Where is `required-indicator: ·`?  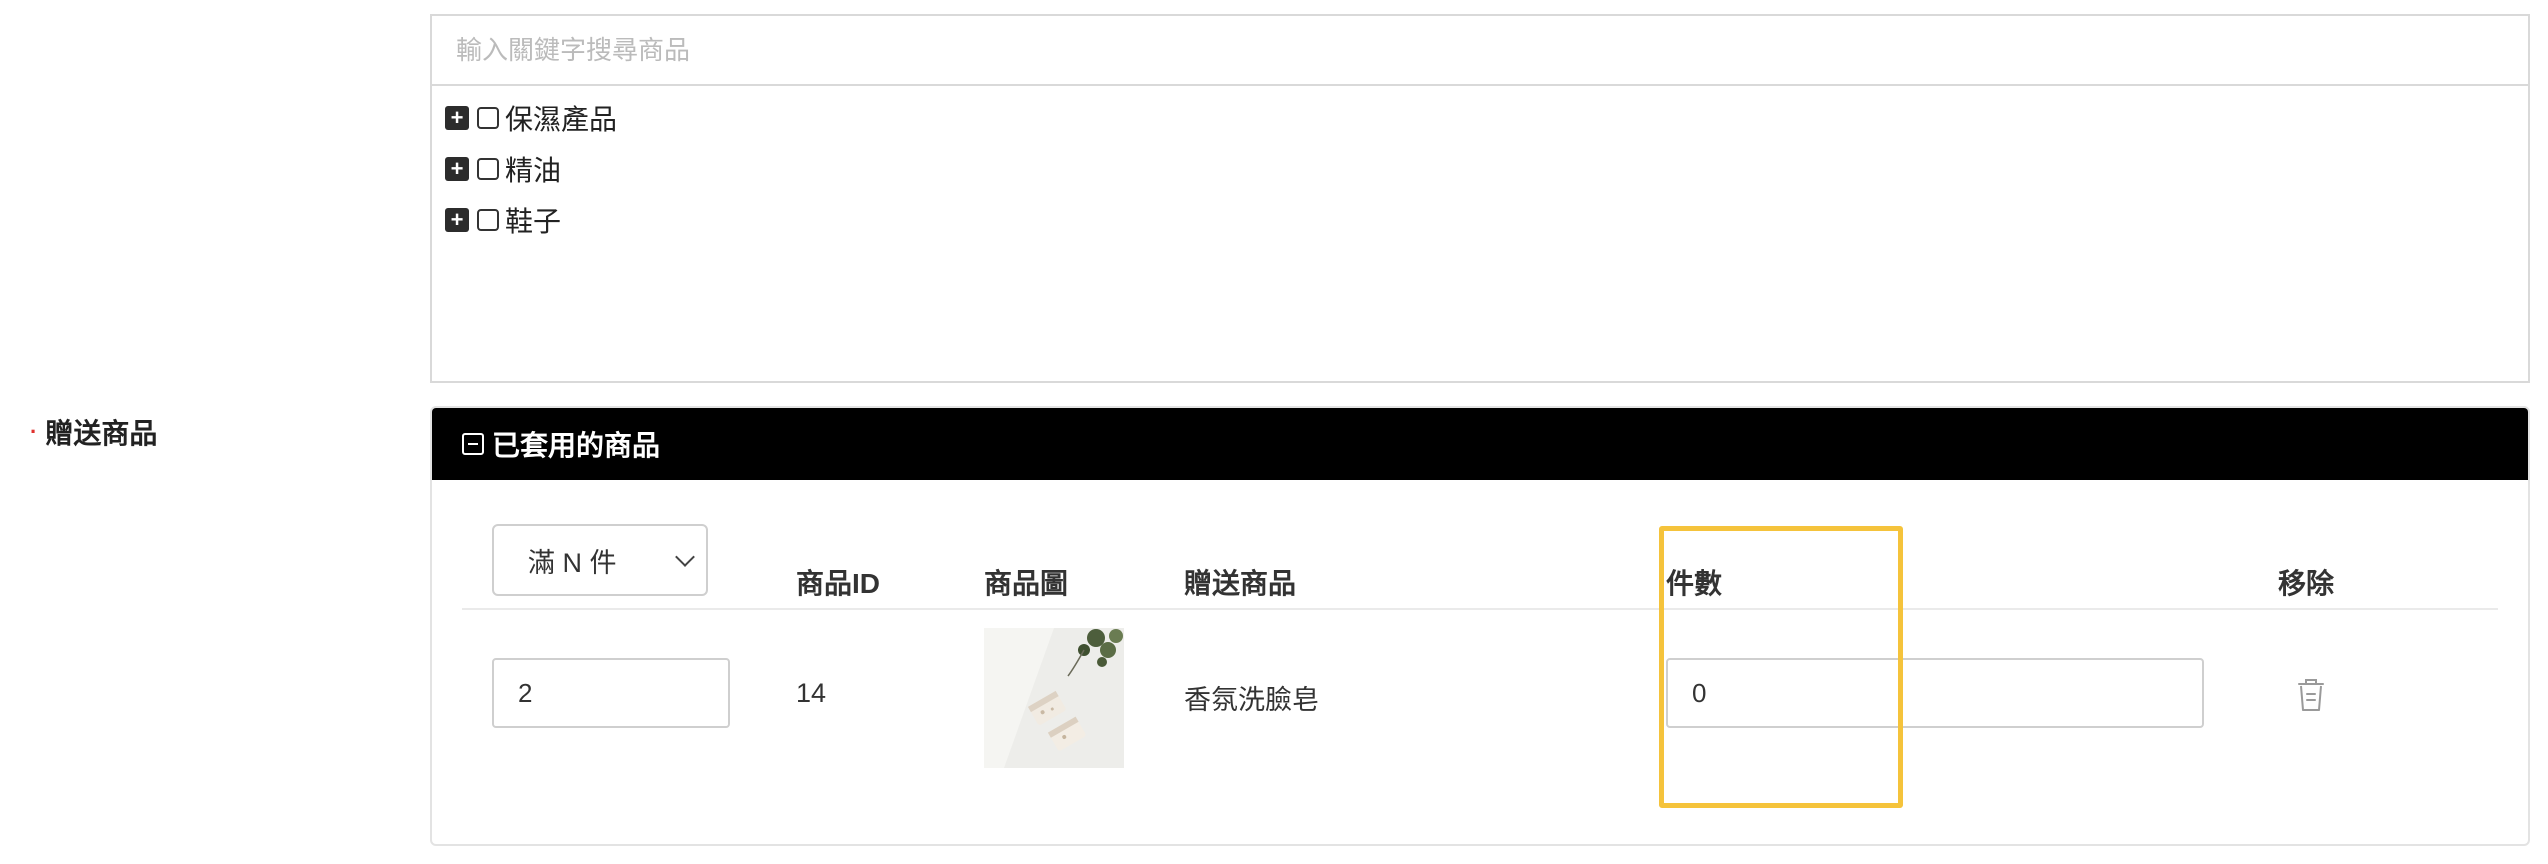
required-indicator: · is located at coordinates (34, 431).